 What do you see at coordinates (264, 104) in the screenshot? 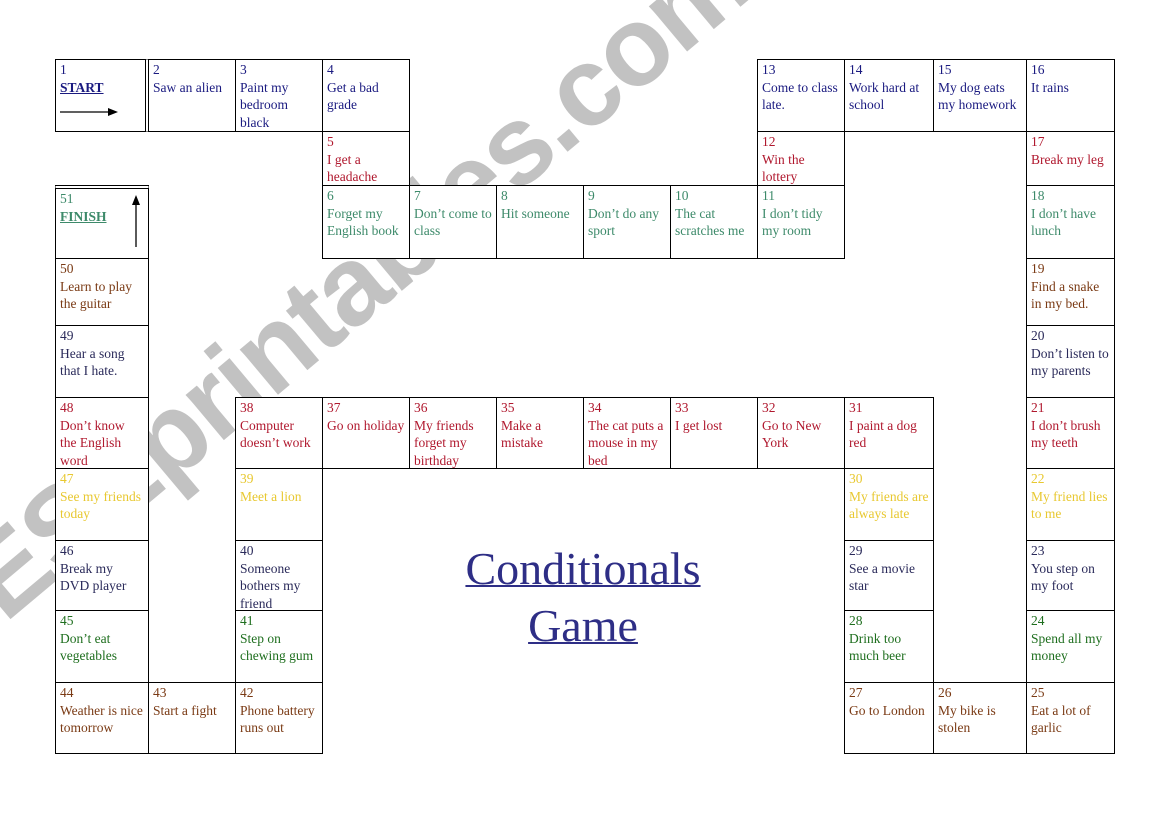
I see `square-text: Paint my bedroom black` at bounding box center [264, 104].